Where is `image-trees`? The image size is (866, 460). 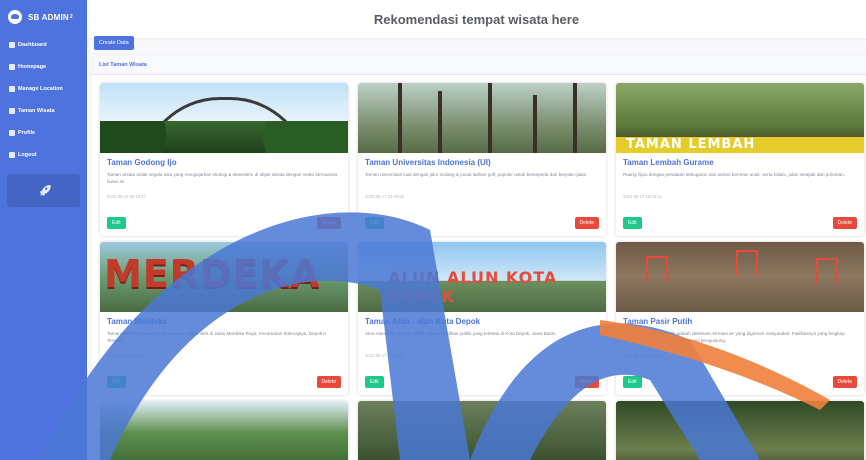 image-trees is located at coordinates (224, 137).